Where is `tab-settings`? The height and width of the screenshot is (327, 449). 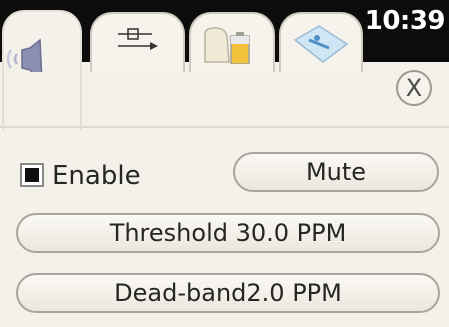 tab-settings is located at coordinates (137, 42).